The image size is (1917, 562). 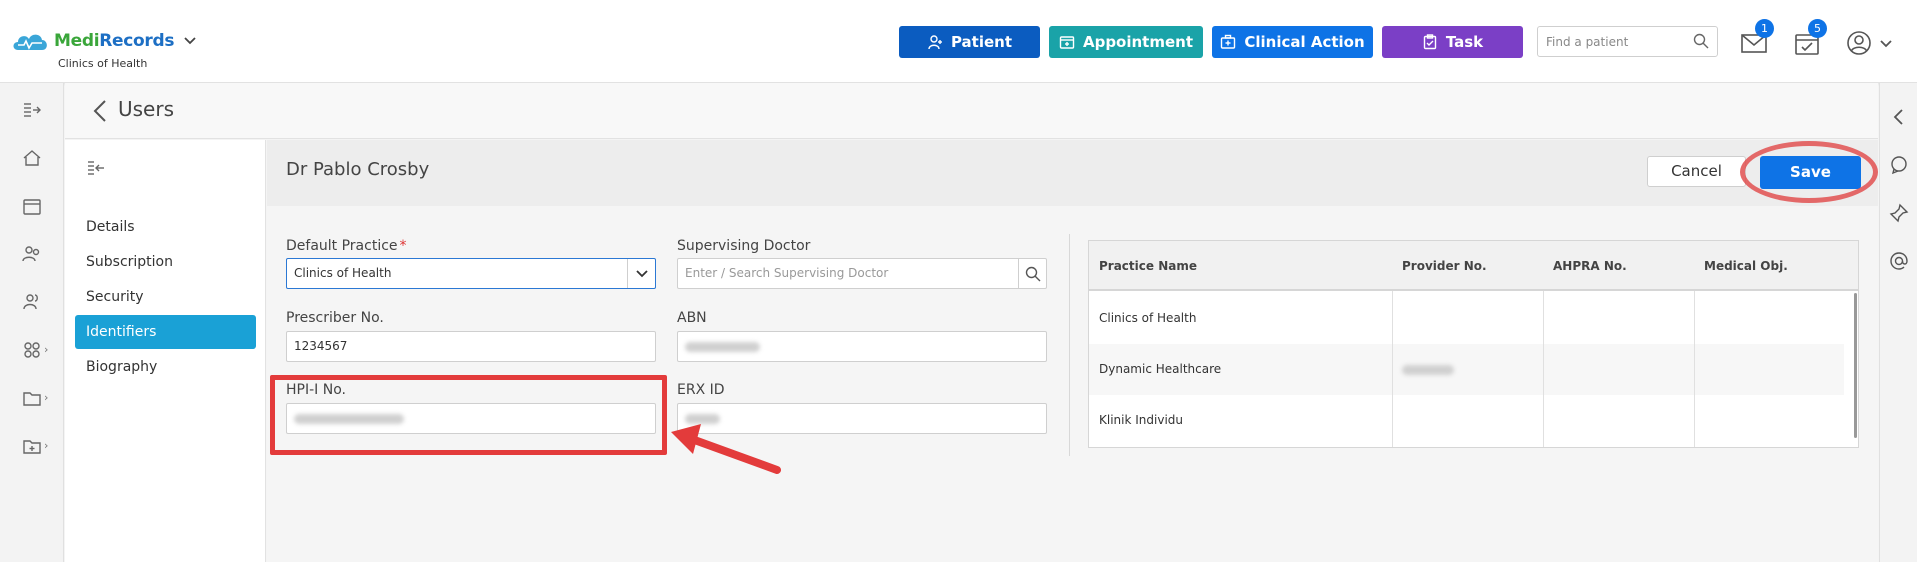 What do you see at coordinates (1466, 420) in the screenshot?
I see `table-row: Klinik Individu` at bounding box center [1466, 420].